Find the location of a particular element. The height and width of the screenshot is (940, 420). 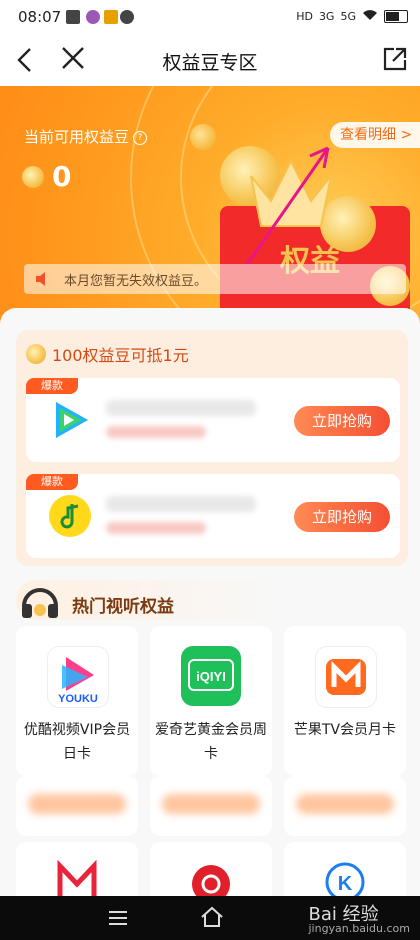

network-3g-label: 3G is located at coordinates (326, 16).